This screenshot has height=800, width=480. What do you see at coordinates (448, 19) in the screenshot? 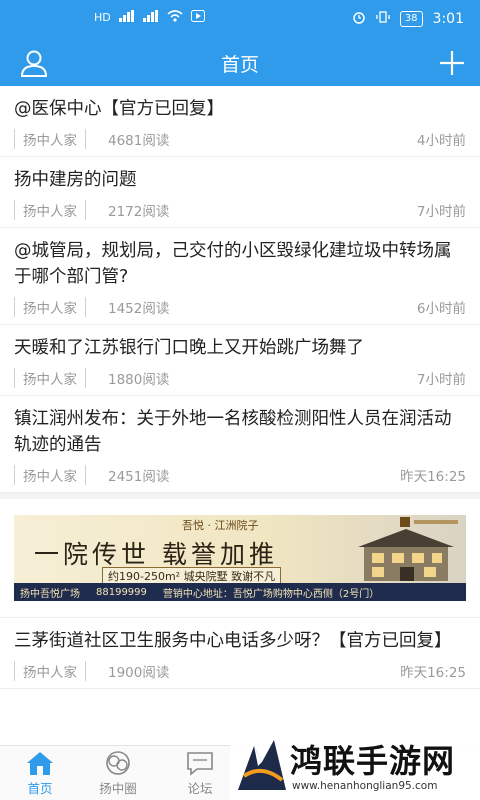
I see `status-time: 3:01` at bounding box center [448, 19].